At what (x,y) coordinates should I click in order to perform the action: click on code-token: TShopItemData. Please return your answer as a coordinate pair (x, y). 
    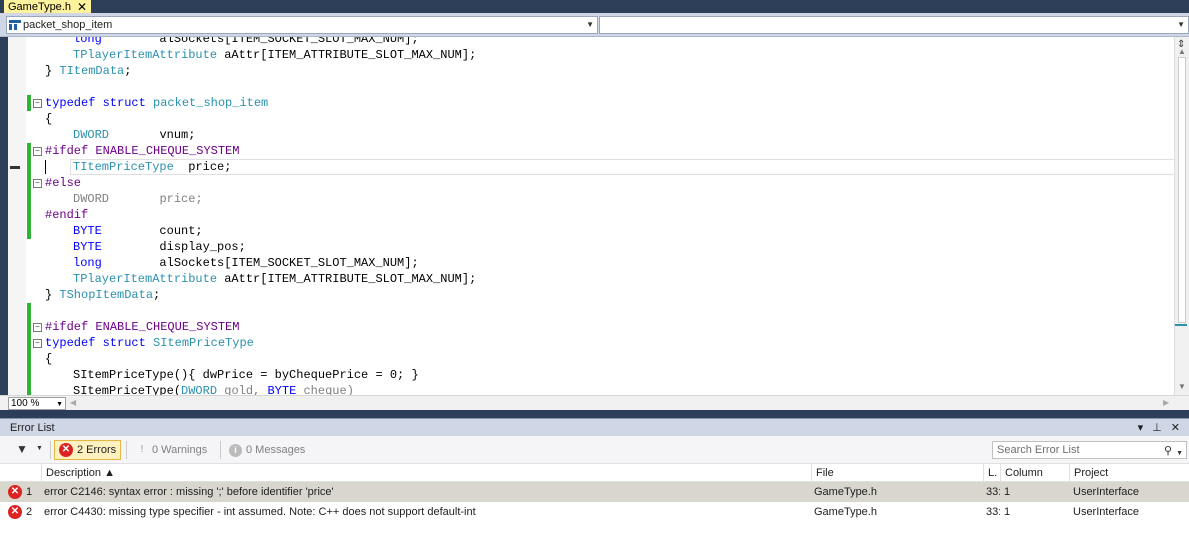
    Looking at the image, I should click on (106, 295).